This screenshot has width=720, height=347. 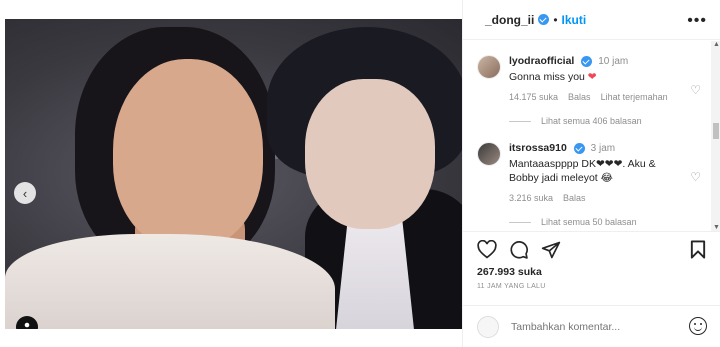 I want to click on comment-likes: 3.216 suka, so click(x=531, y=198).